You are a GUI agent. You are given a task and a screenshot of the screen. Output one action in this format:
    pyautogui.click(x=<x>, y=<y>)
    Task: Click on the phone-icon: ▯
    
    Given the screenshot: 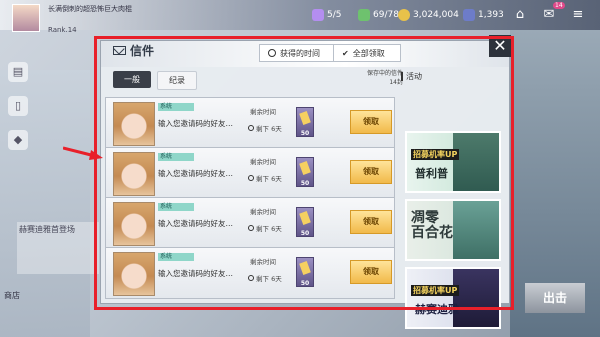 What is the action you would take?
    pyautogui.click(x=18, y=106)
    